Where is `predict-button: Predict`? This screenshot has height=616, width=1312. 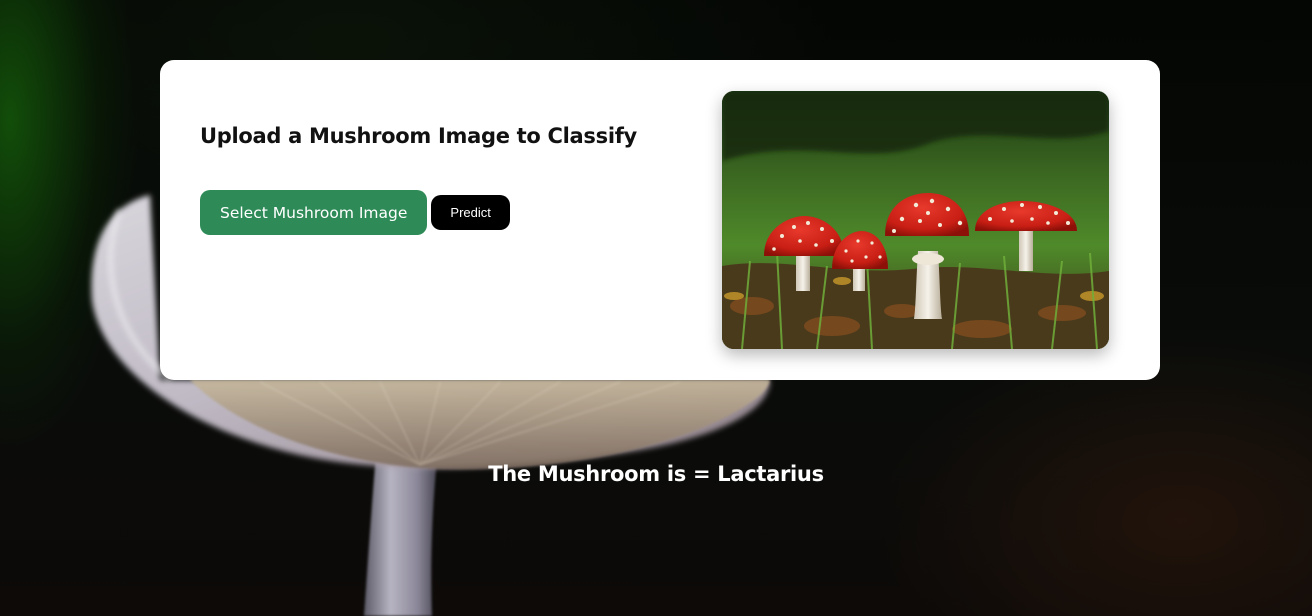 predict-button: Predict is located at coordinates (470, 212).